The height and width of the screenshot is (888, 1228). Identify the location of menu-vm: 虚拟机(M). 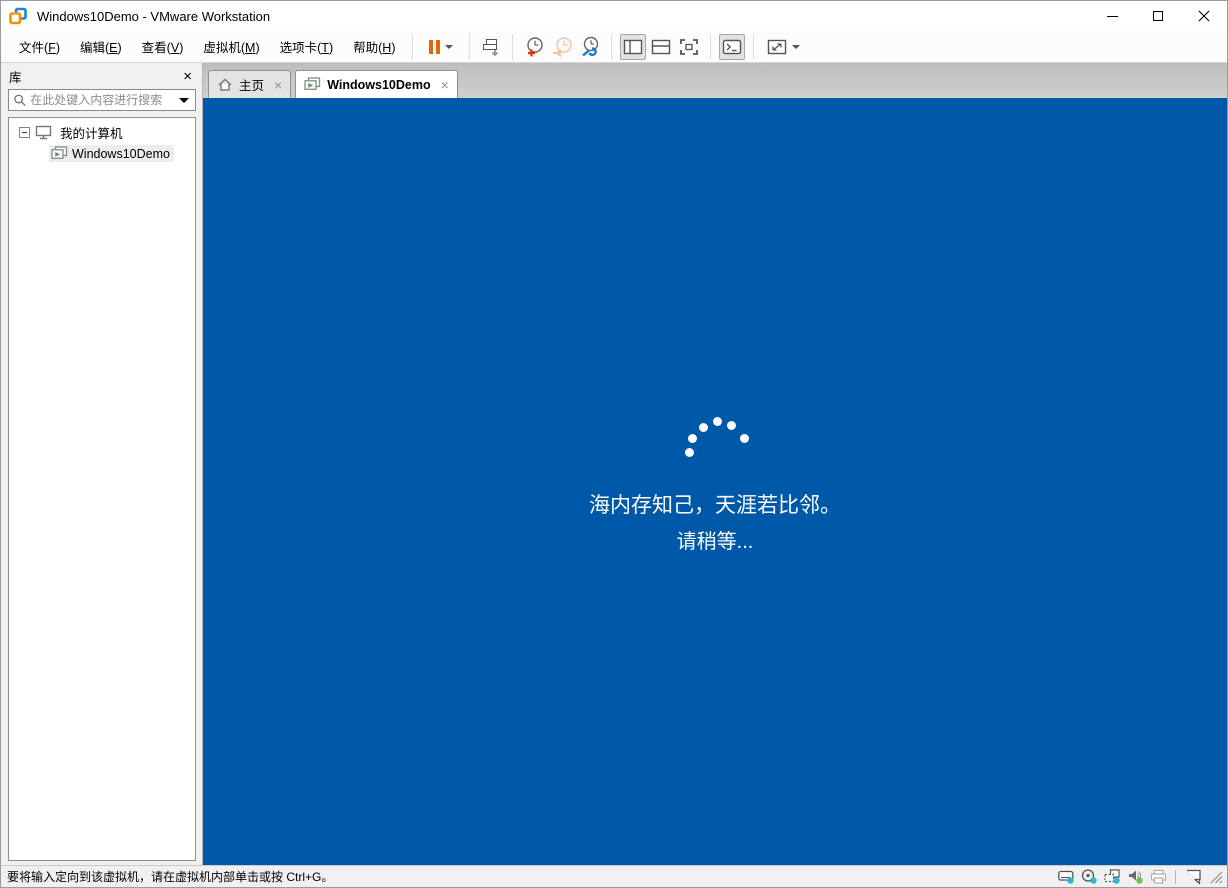
(231, 46).